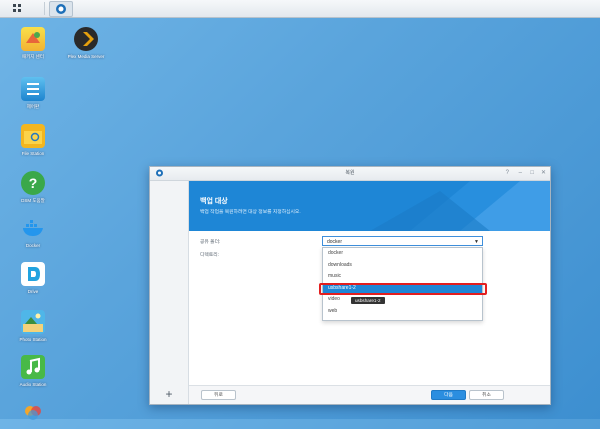 The height and width of the screenshot is (429, 600). What do you see at coordinates (210, 242) in the screenshot?
I see `shared-folder-label: 공유 폴더:` at bounding box center [210, 242].